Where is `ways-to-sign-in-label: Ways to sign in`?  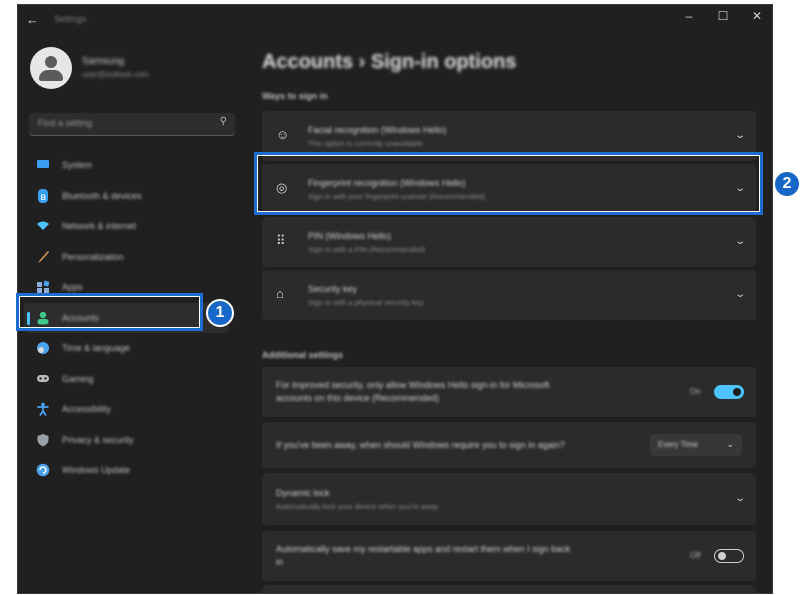
ways-to-sign-in-label: Ways to sign in is located at coordinates (295, 96).